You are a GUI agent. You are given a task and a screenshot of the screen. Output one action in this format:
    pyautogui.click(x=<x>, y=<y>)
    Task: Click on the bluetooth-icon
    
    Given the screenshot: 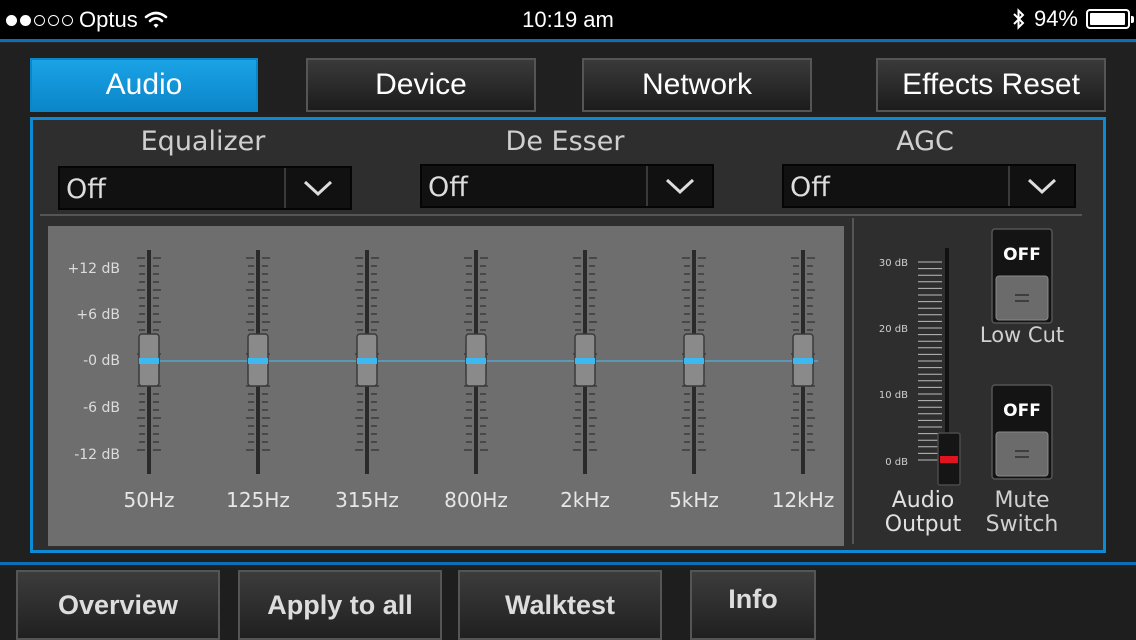 What is the action you would take?
    pyautogui.click(x=1019, y=19)
    